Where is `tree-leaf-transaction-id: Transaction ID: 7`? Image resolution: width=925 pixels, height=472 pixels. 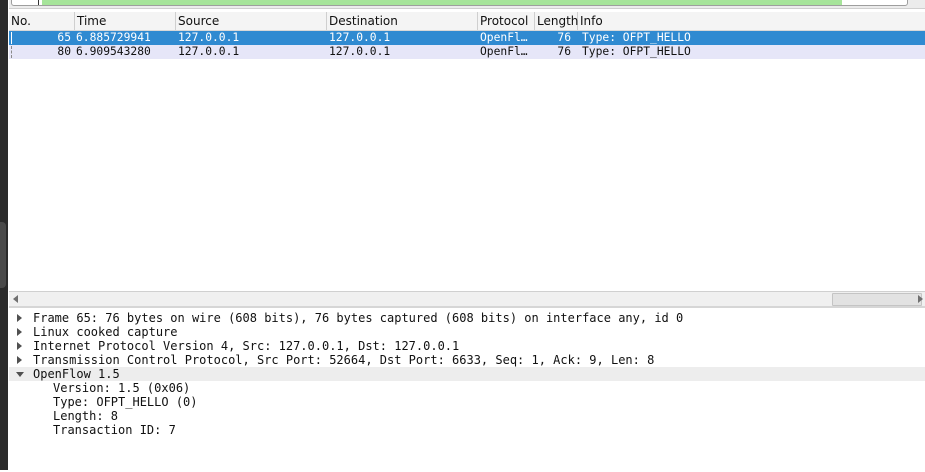 tree-leaf-transaction-id: Transaction ID: 7 is located at coordinates (467, 430).